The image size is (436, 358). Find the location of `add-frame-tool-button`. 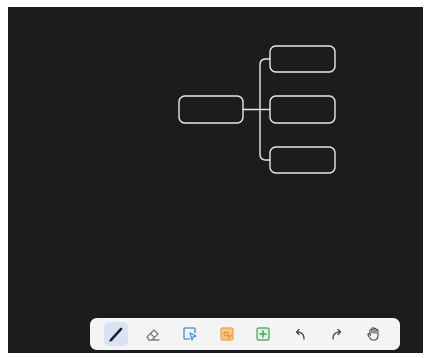

add-frame-tool-button is located at coordinates (263, 334).